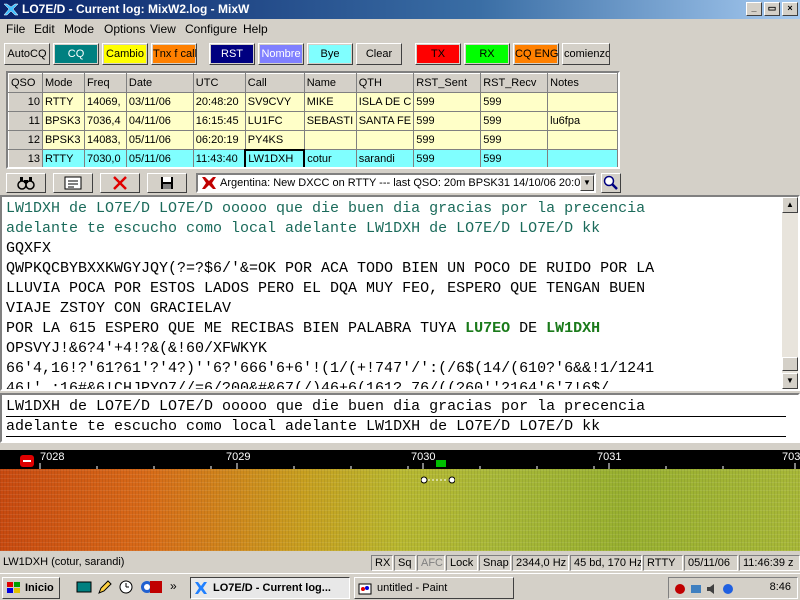 The image size is (800, 600). What do you see at coordinates (382, 563) in the screenshot?
I see `status-rx: RX` at bounding box center [382, 563].